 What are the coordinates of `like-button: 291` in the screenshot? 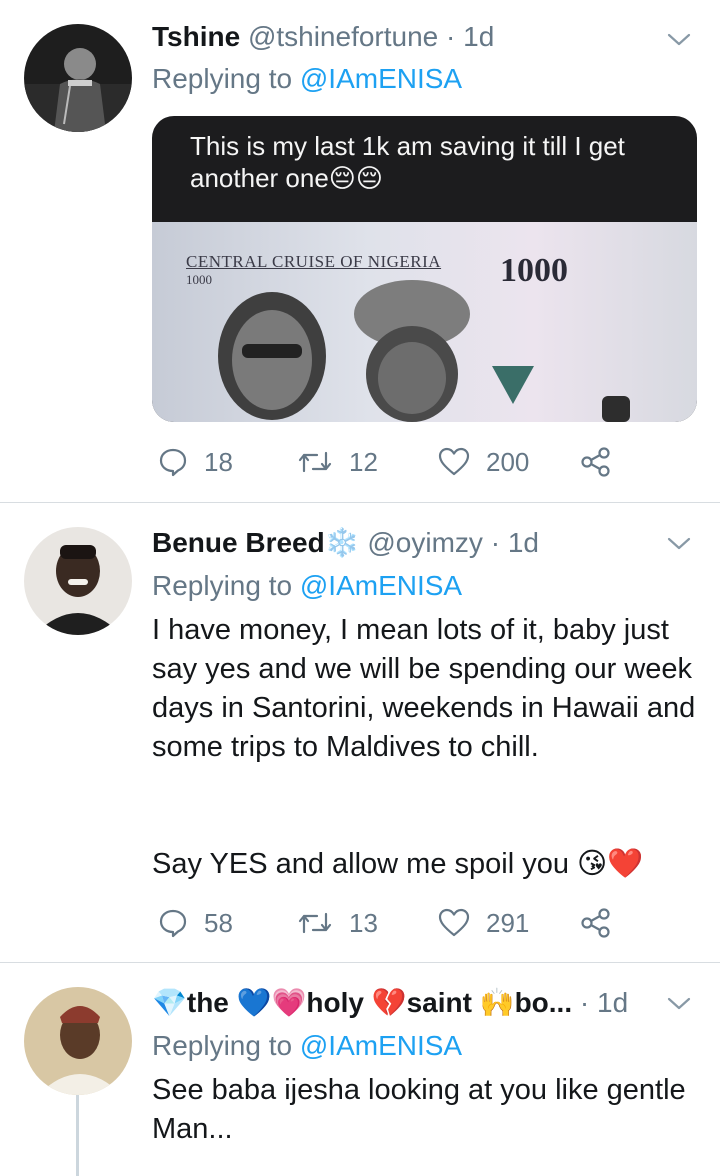 It's located at (483, 923).